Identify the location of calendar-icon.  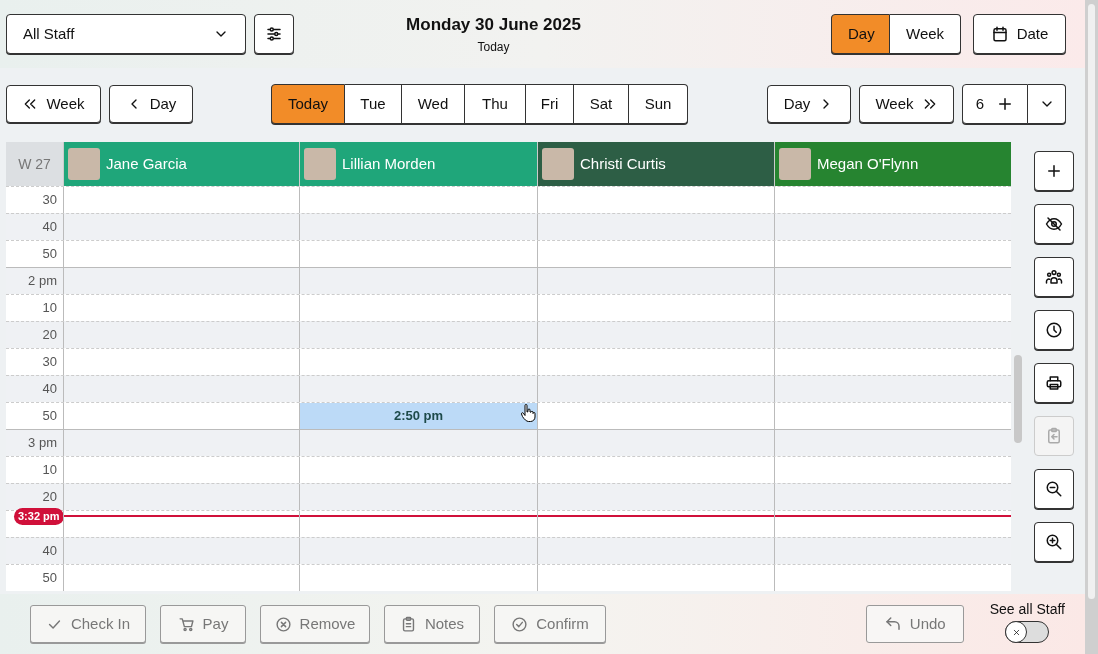
(999, 34).